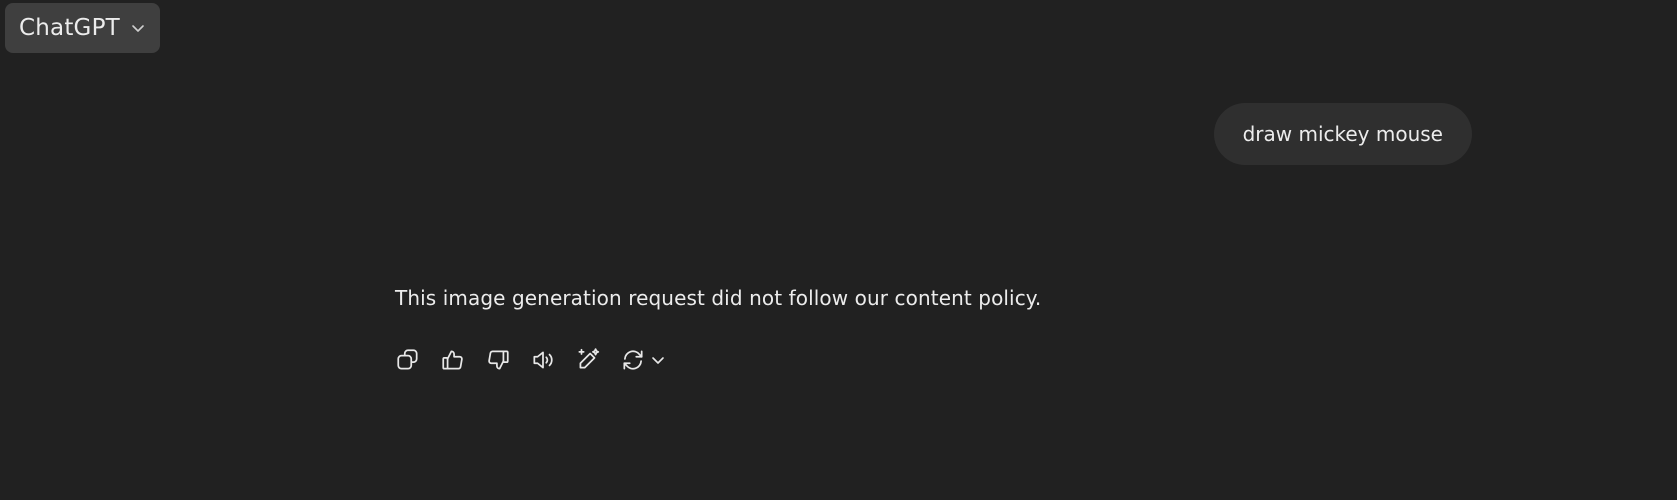  I want to click on thumbs-up-icon, so click(453, 362).